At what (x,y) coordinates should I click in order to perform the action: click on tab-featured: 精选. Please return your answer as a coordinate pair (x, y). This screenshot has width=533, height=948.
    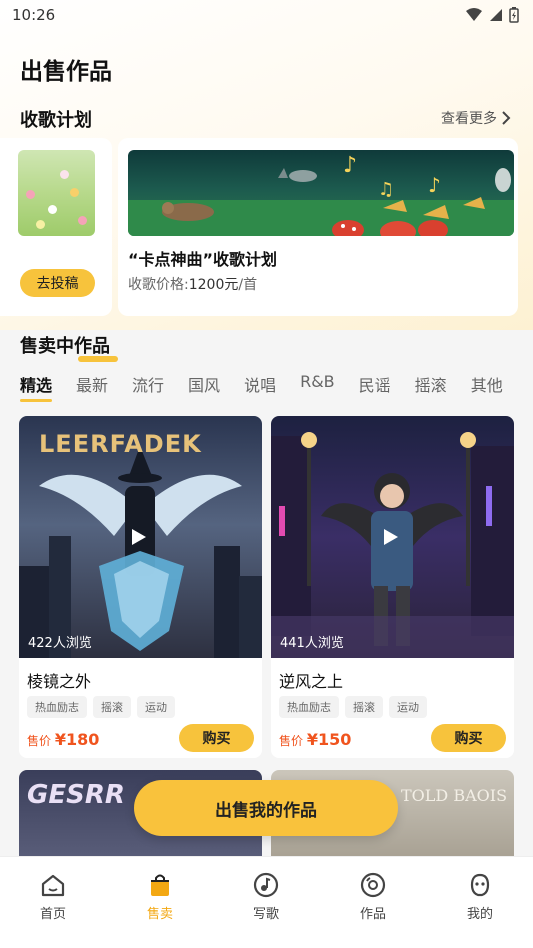
    Looking at the image, I should click on (36, 387).